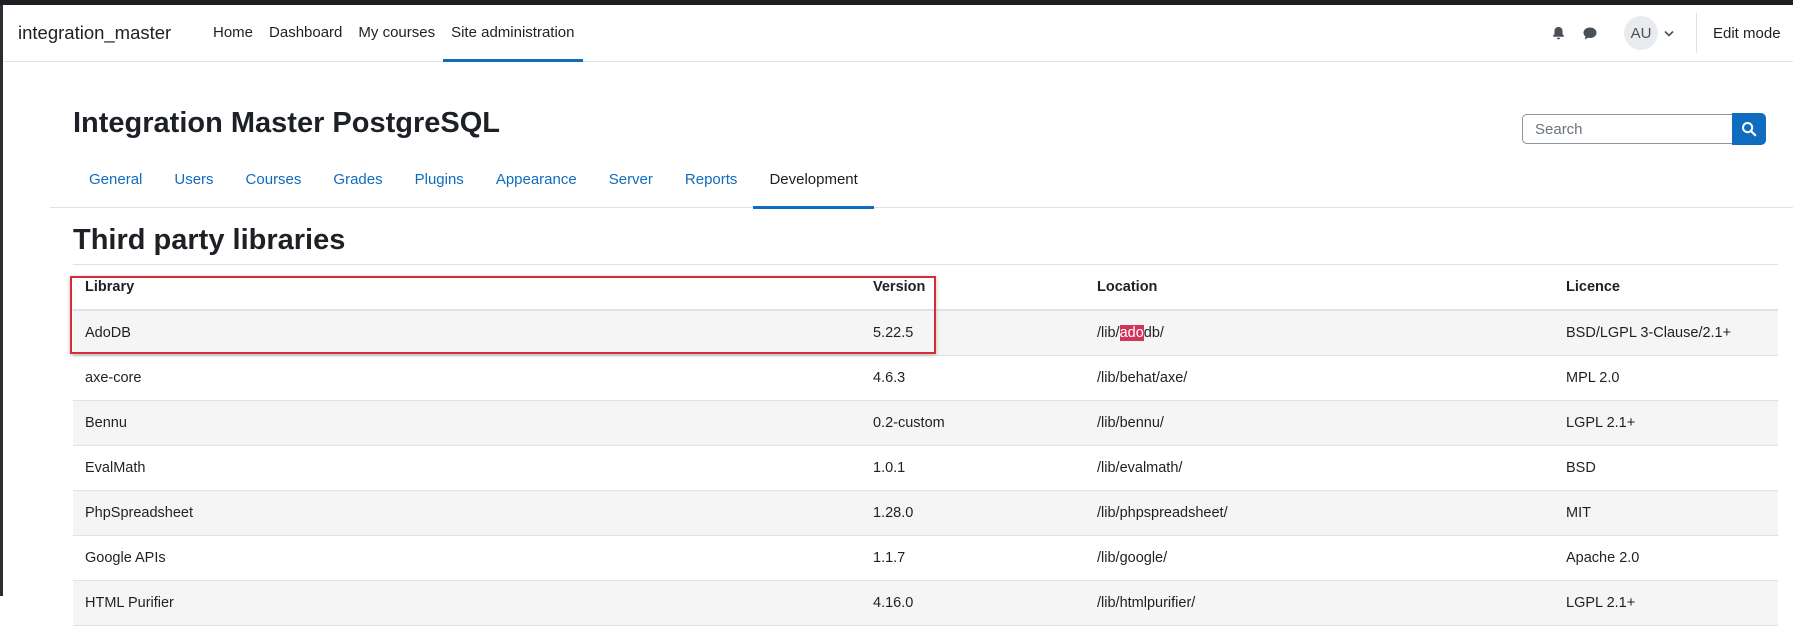 The image size is (1793, 626). What do you see at coordinates (899, 287) in the screenshot?
I see `column-header-version: Version` at bounding box center [899, 287].